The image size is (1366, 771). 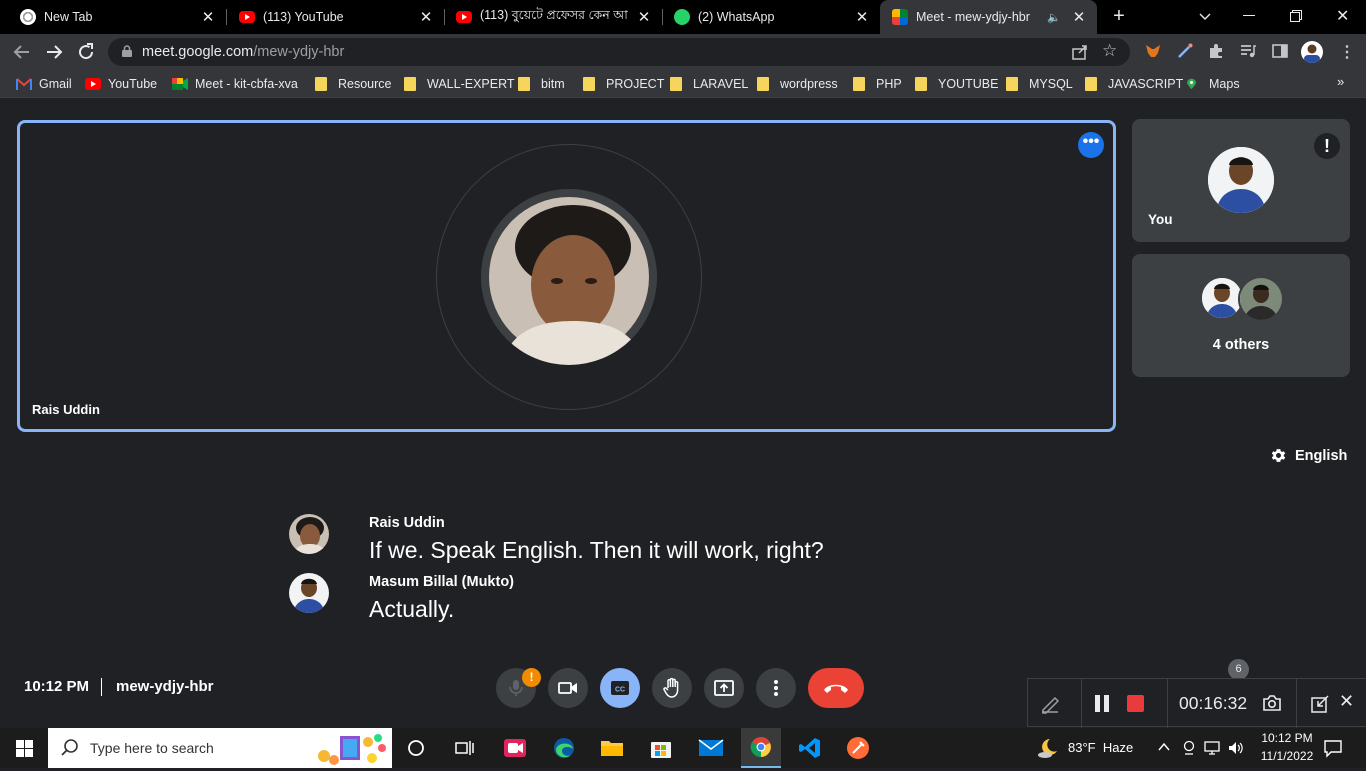 I want to click on edge-icon, so click(x=564, y=748).